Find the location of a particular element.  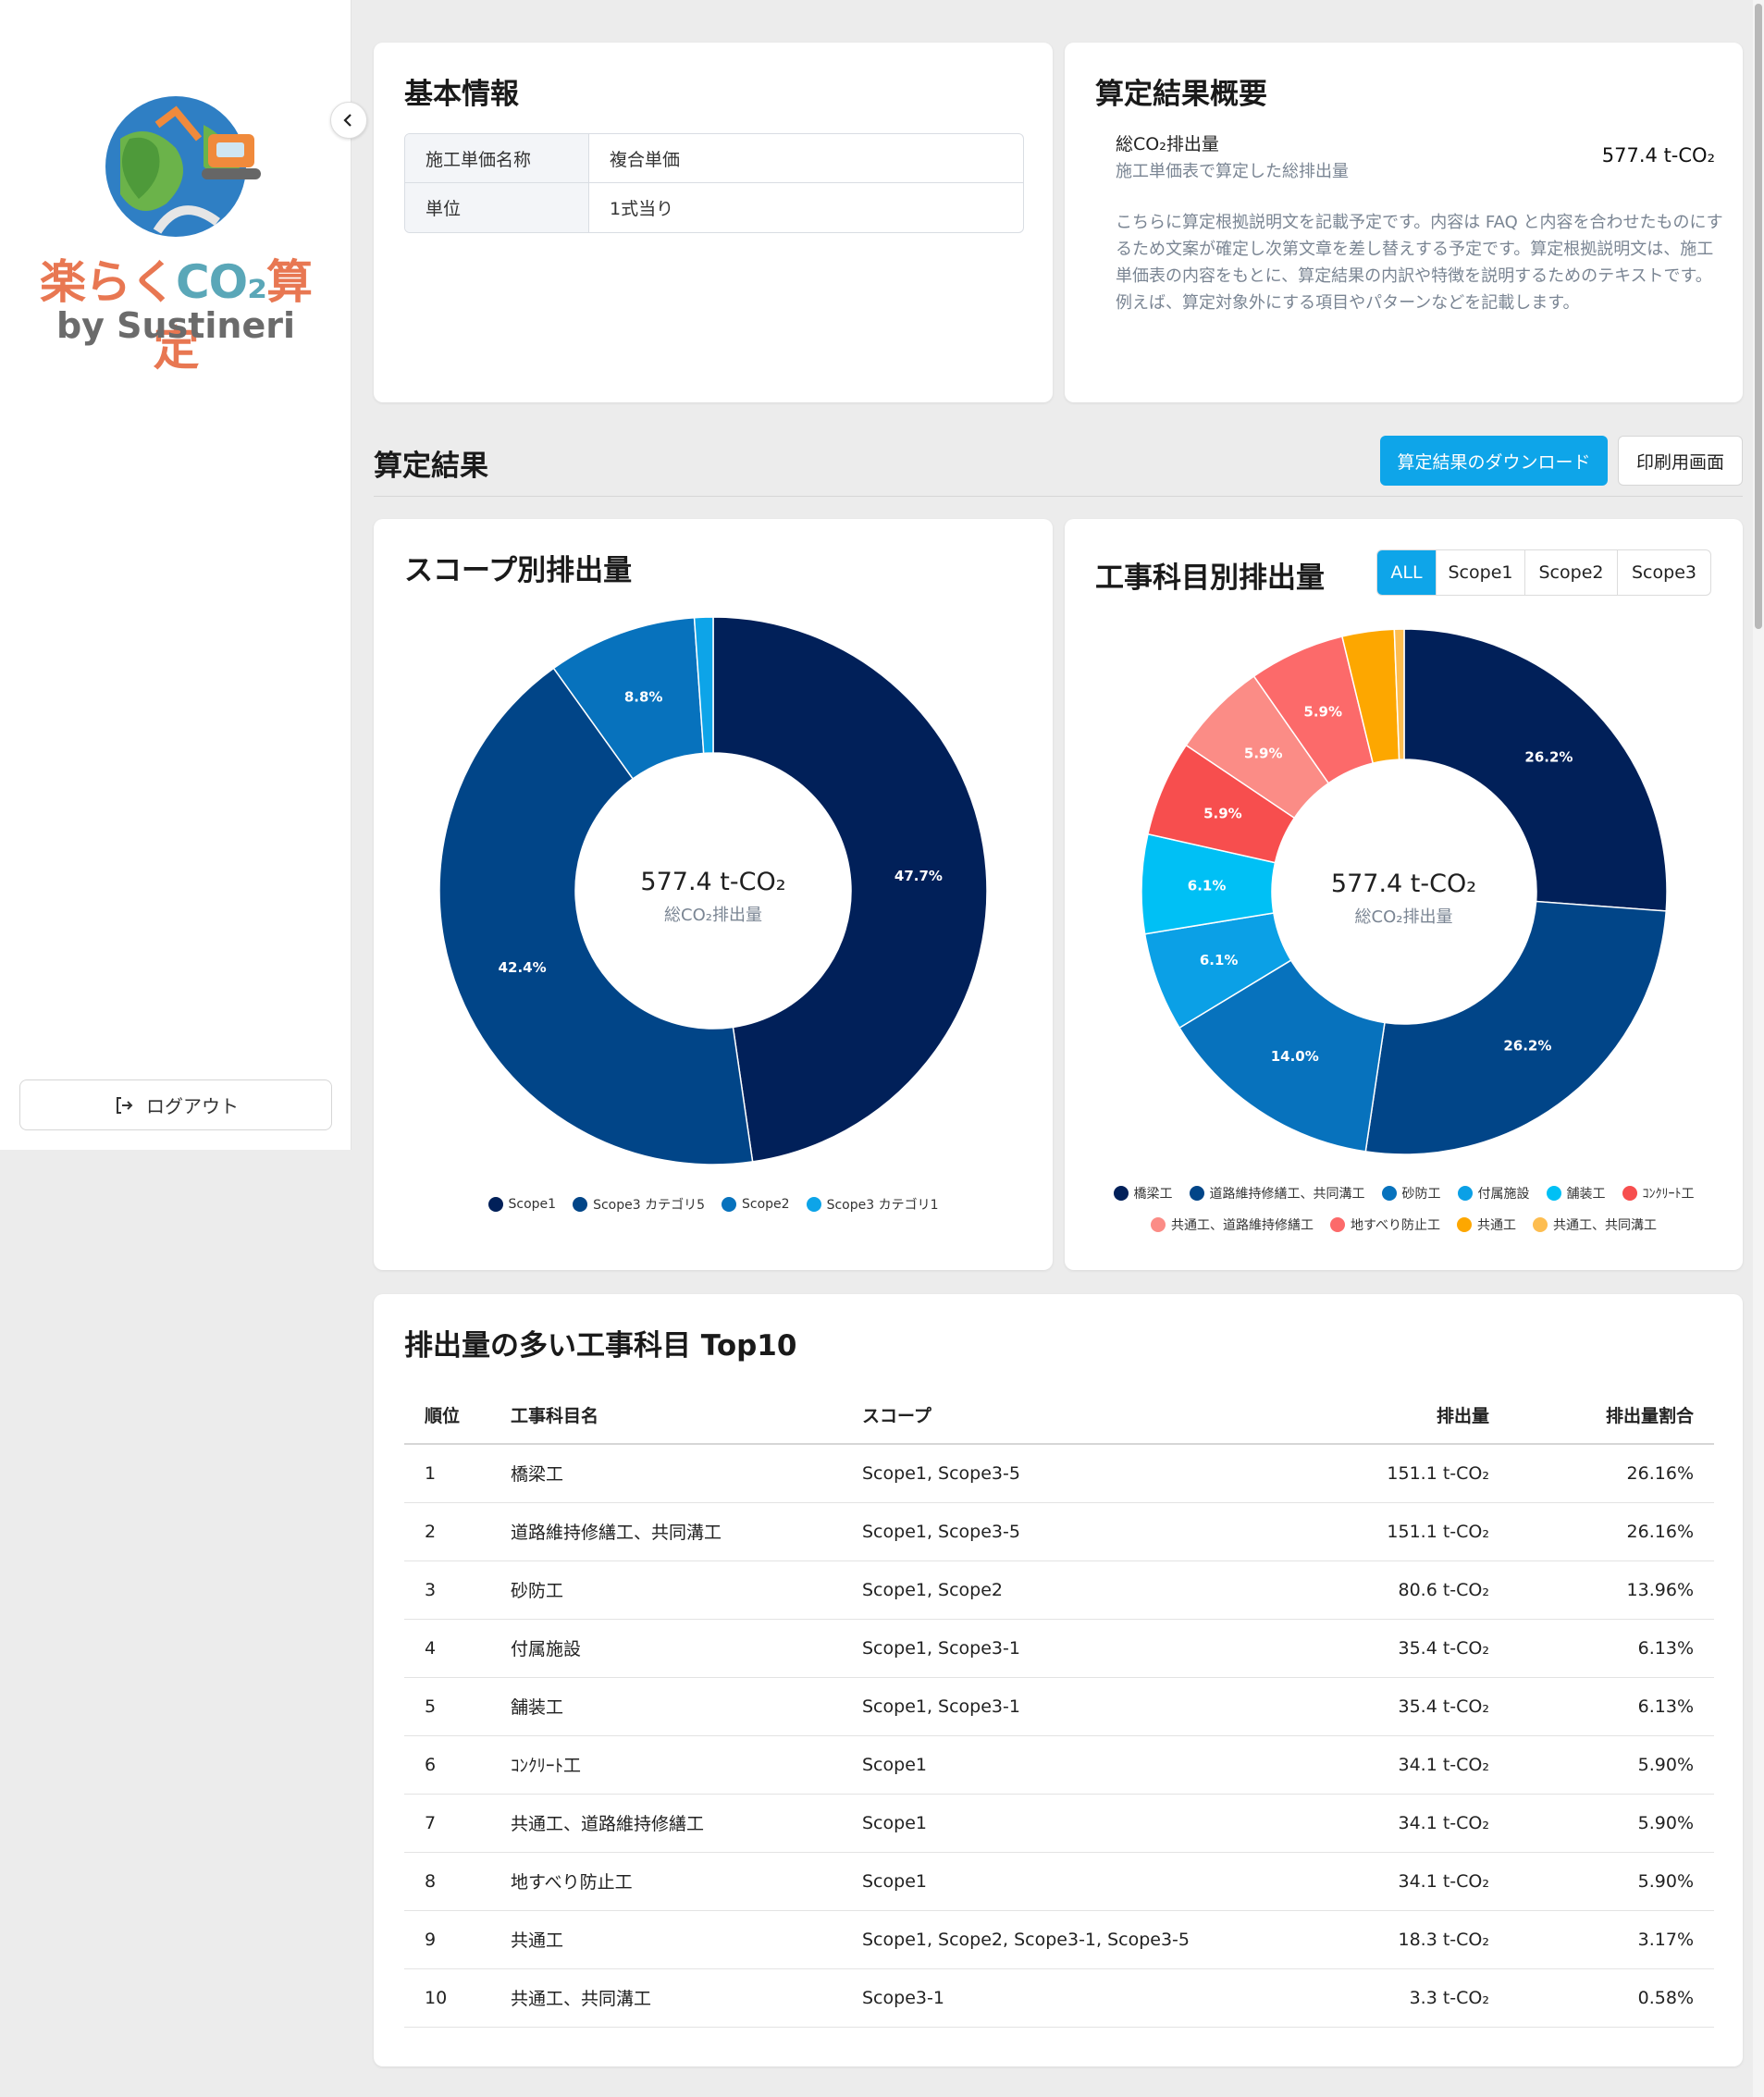

table-row: 3 砂防工 Scope1, Scope2 80.6 t-CO₂ 13.96% is located at coordinates (1059, 1590).